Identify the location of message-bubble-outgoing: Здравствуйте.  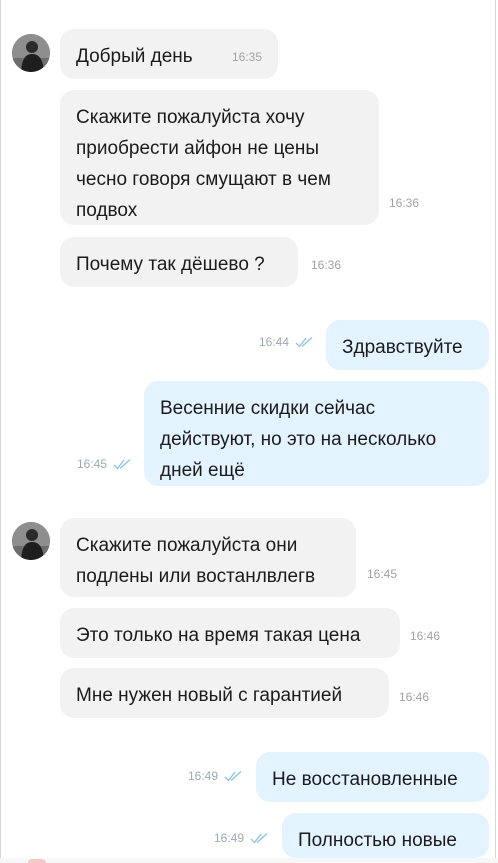
(407, 345).